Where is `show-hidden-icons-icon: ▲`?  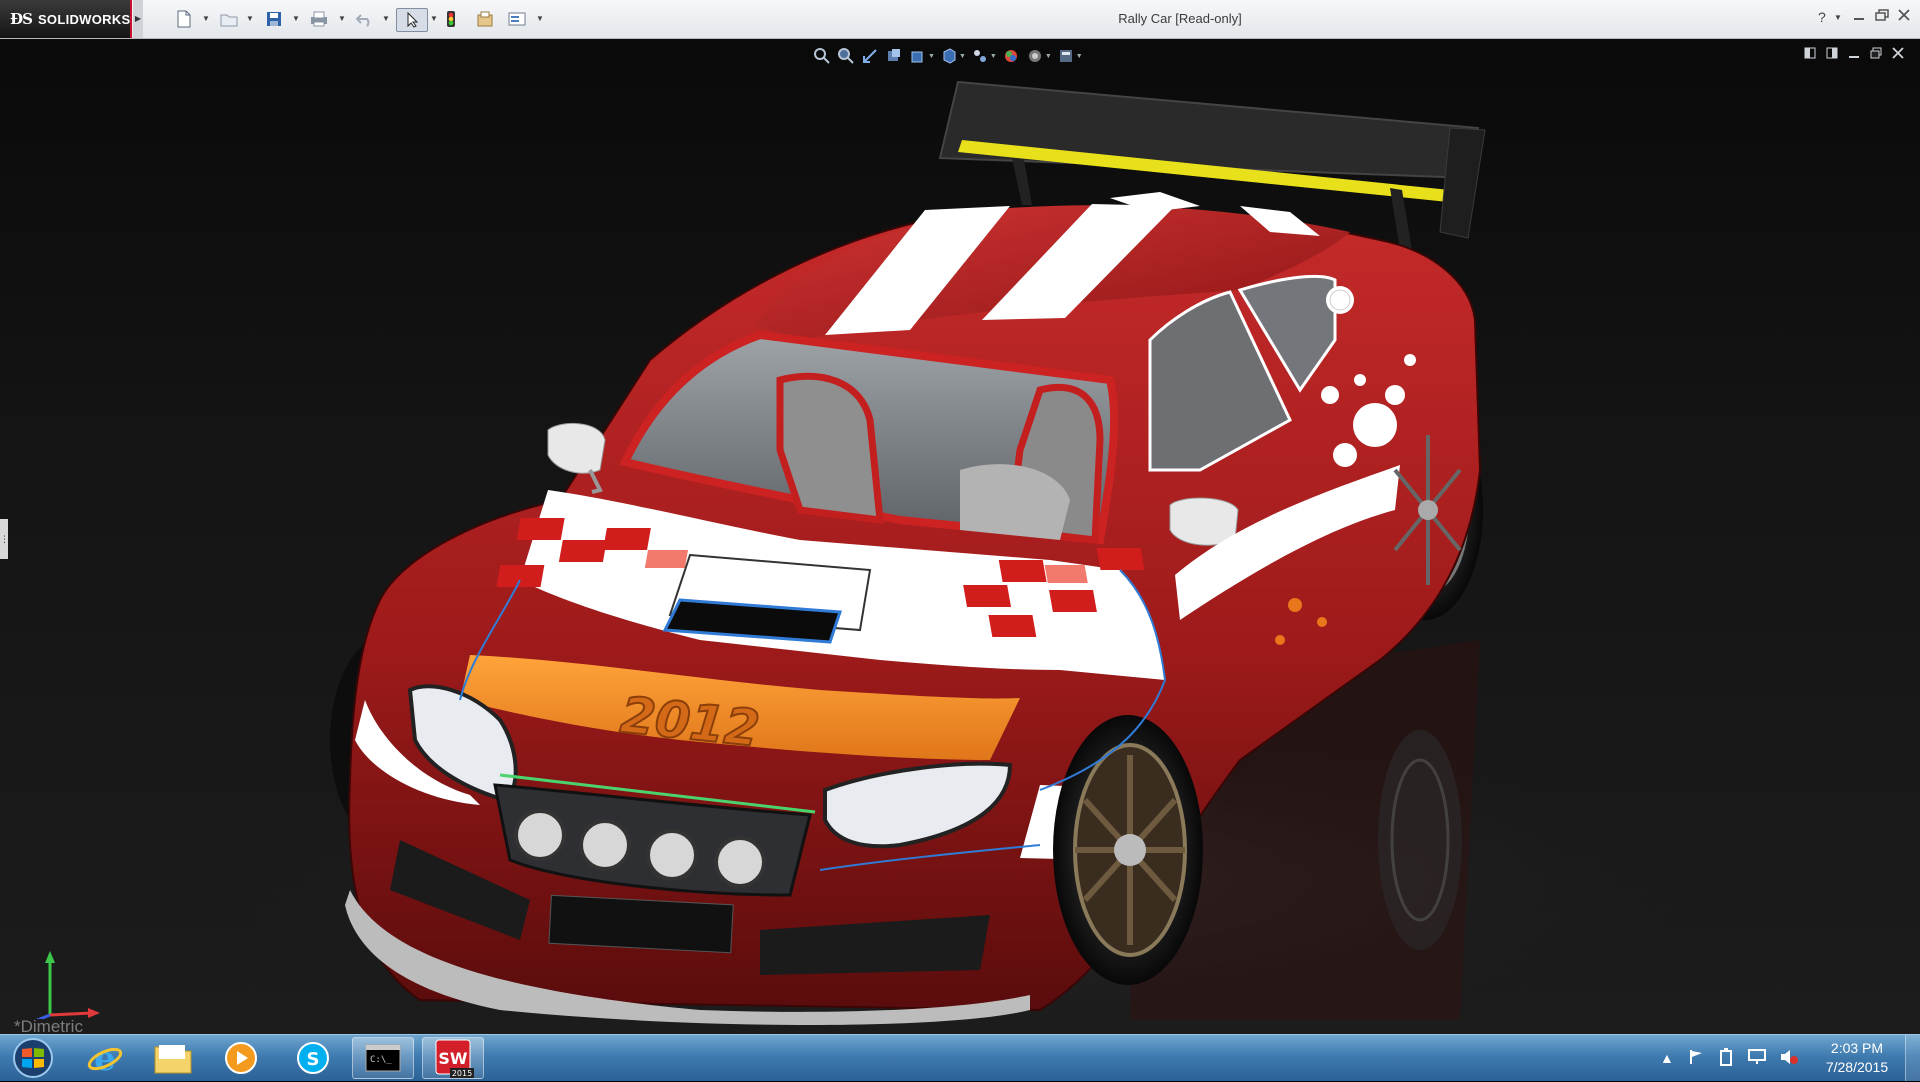 show-hidden-icons-icon: ▲ is located at coordinates (1667, 1058).